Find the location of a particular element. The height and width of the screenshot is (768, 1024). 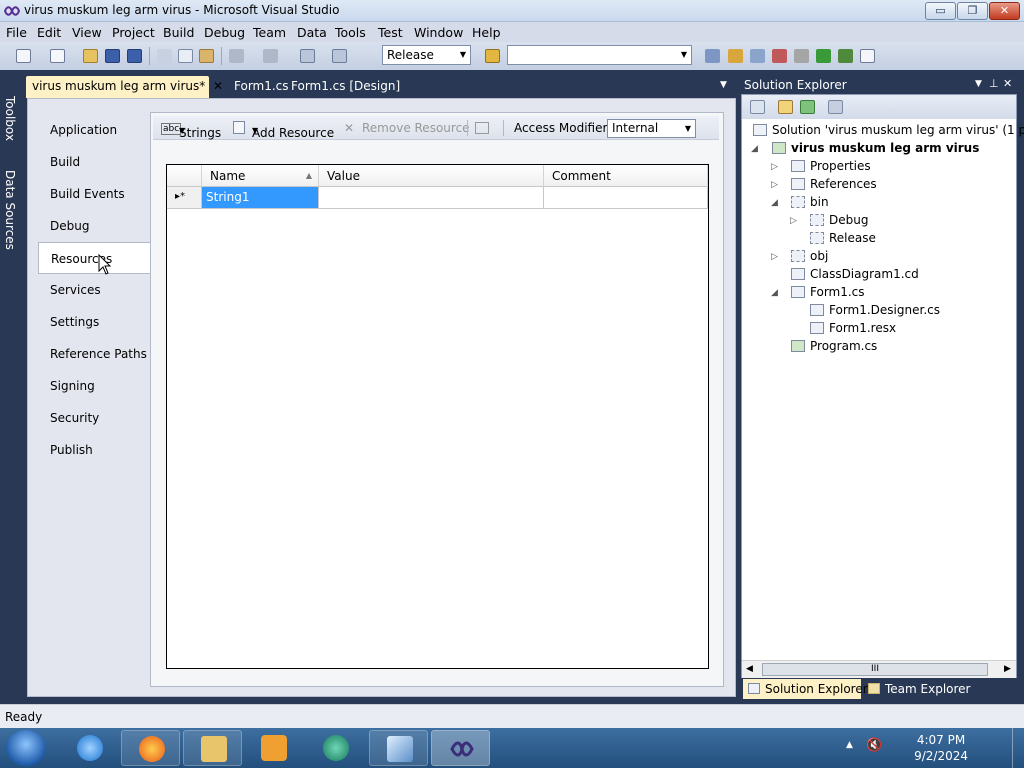

taskbar-firefox is located at coordinates (150, 748).